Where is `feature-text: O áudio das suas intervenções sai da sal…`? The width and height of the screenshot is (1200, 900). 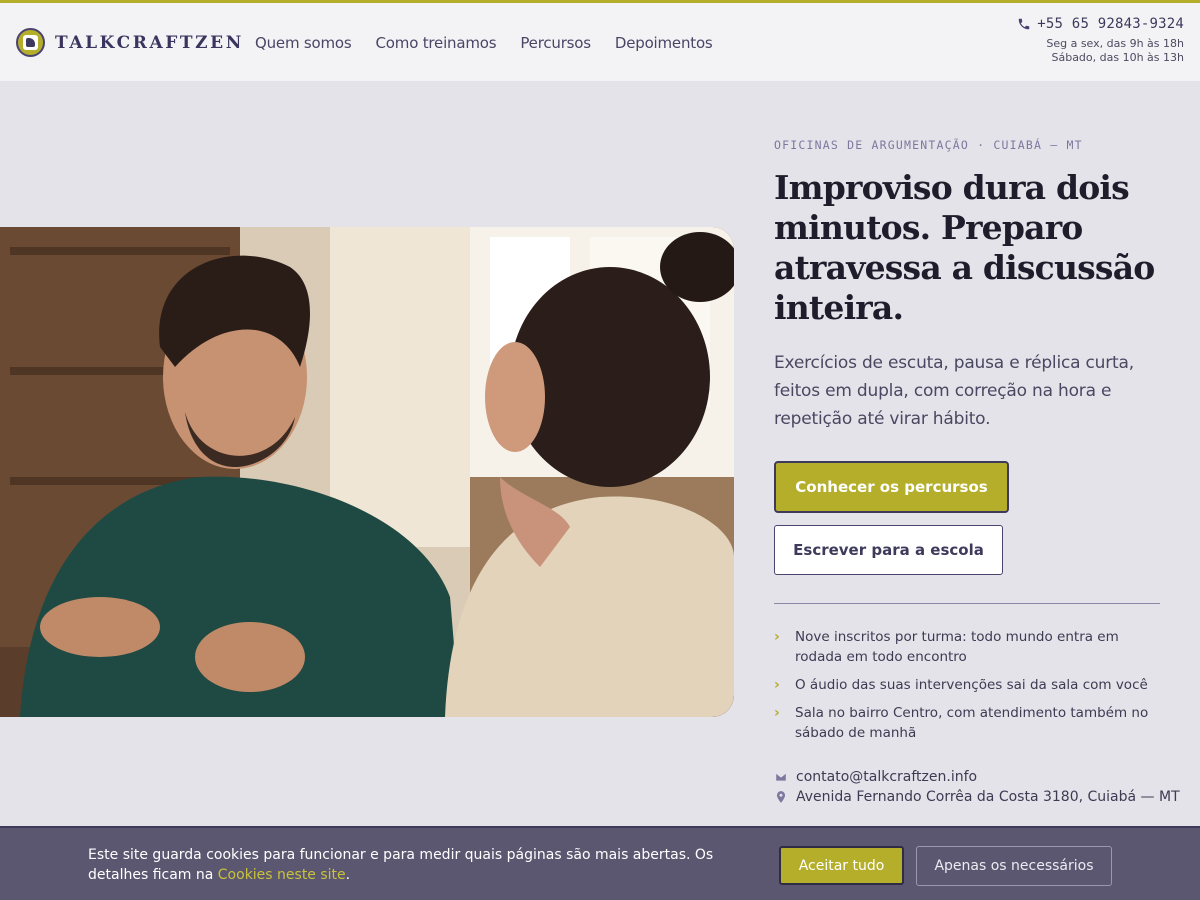
feature-text: O áudio das suas intervenções sai da sal… is located at coordinates (971, 685).